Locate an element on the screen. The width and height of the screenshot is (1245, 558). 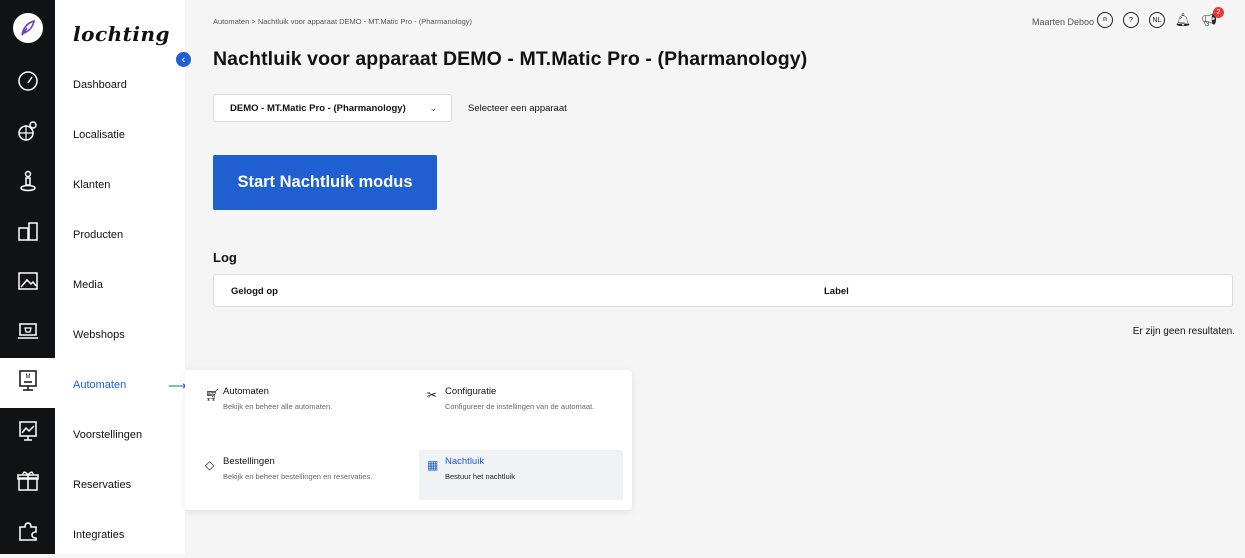
presentation-icon is located at coordinates (28, 433).